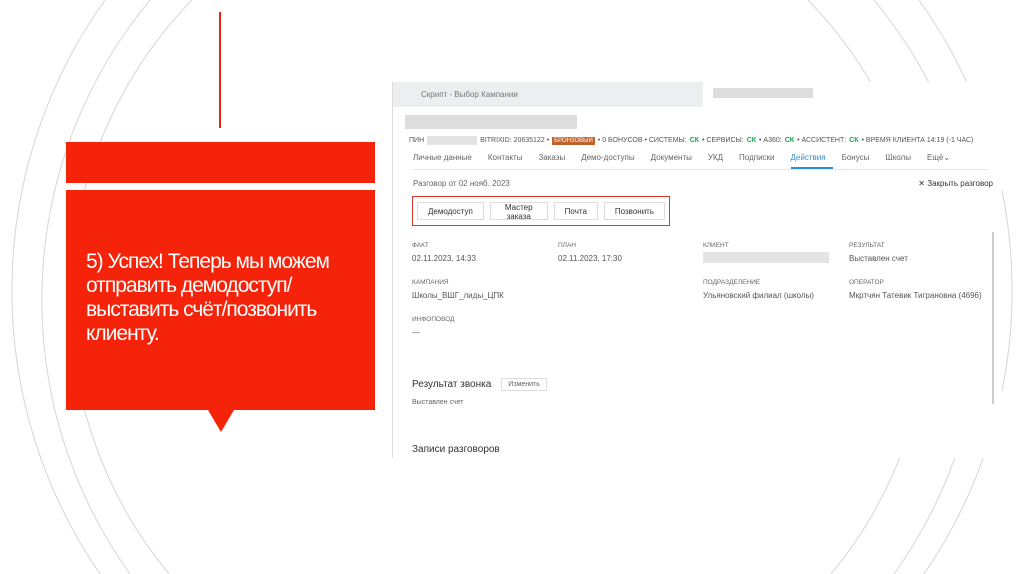 Image resolution: width=1024 pixels, height=574 pixels. I want to click on field-label: ОПЕРАТОР, so click(866, 282).